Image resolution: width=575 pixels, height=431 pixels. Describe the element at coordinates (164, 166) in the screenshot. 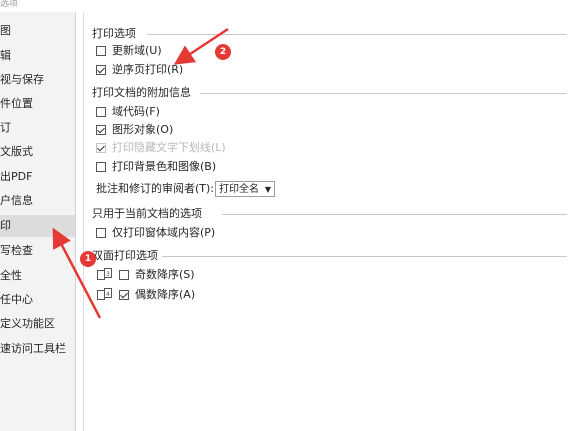

I see `background-label: 打印背景色和图像(B)` at that location.